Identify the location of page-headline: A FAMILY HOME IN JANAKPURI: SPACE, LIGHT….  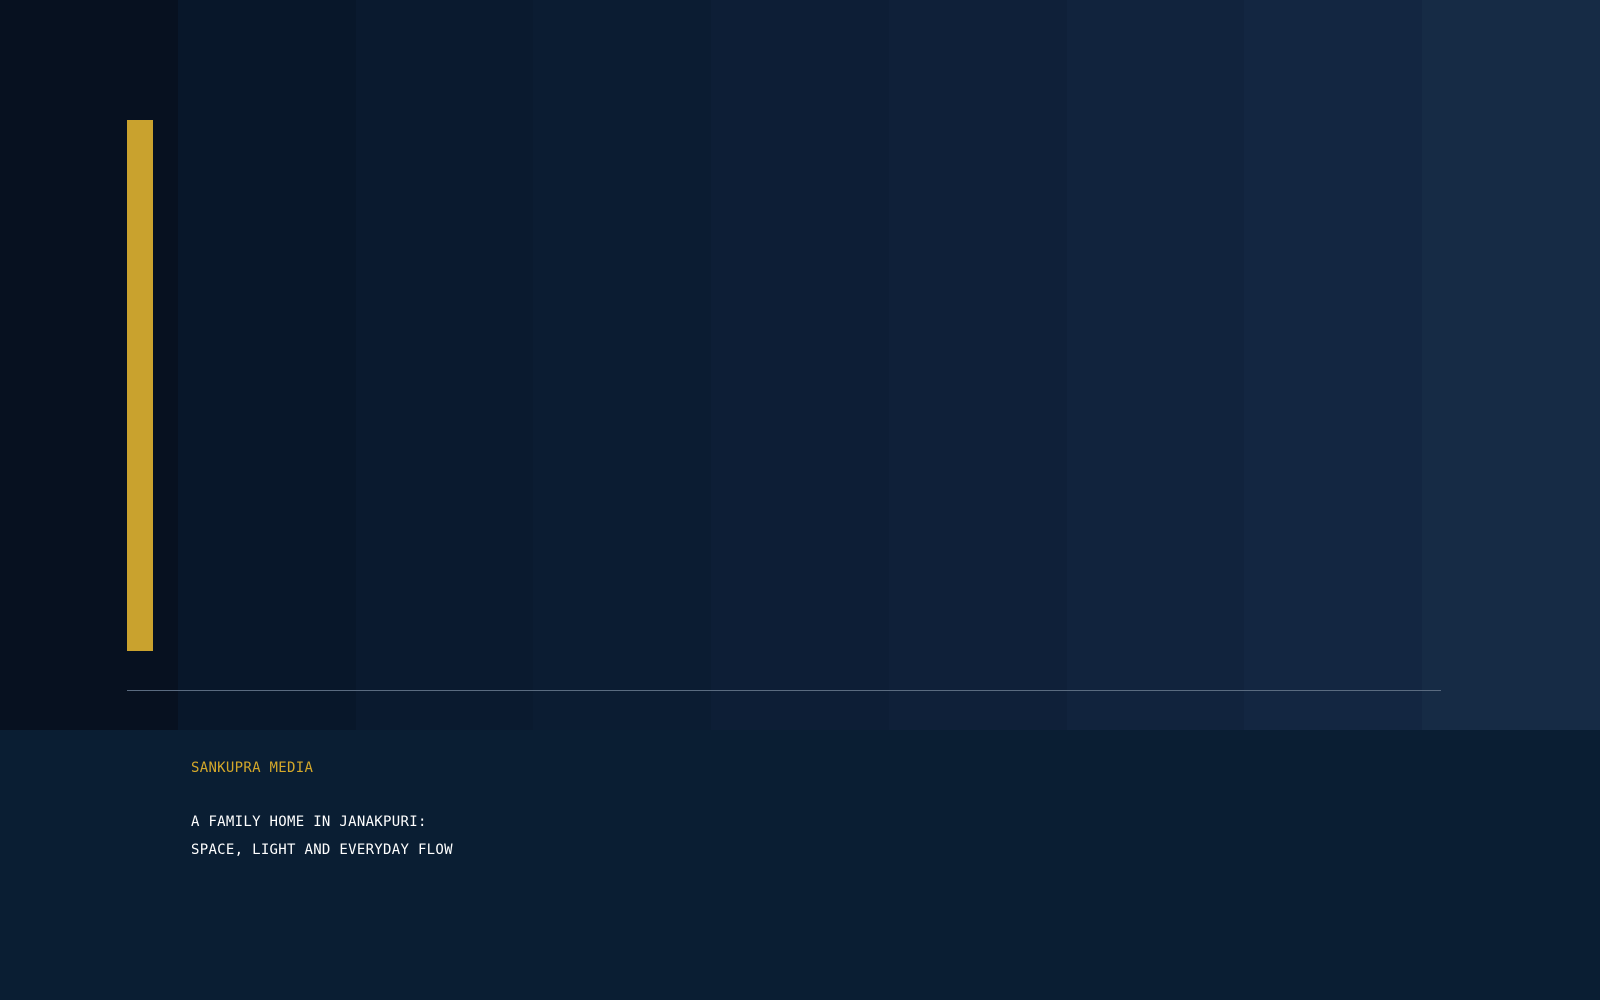
(322, 836).